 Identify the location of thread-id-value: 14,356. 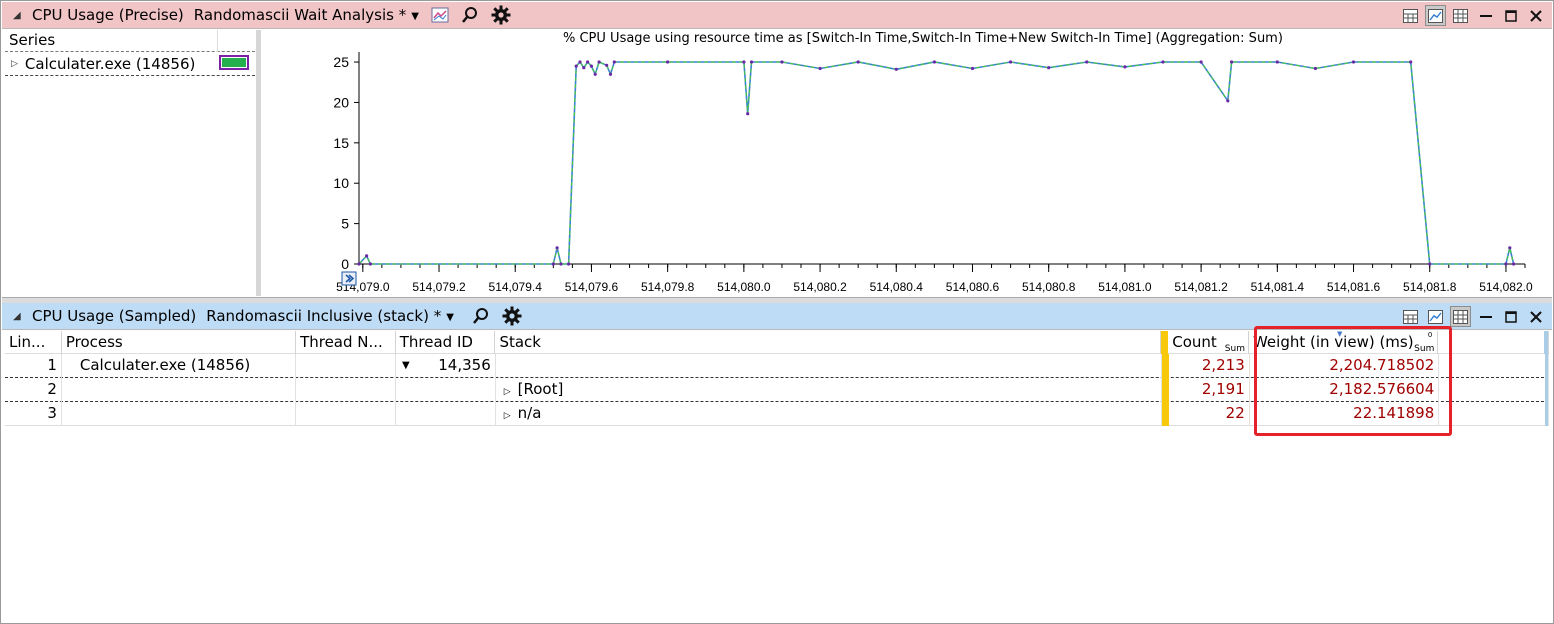
(464, 365).